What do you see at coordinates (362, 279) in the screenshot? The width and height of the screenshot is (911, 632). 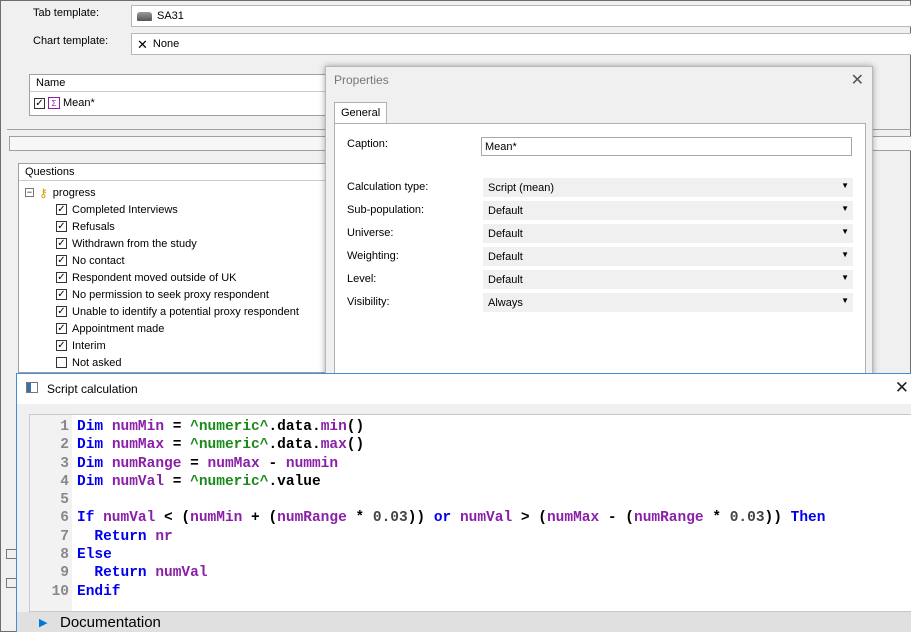 I see `property-label: Level:` at bounding box center [362, 279].